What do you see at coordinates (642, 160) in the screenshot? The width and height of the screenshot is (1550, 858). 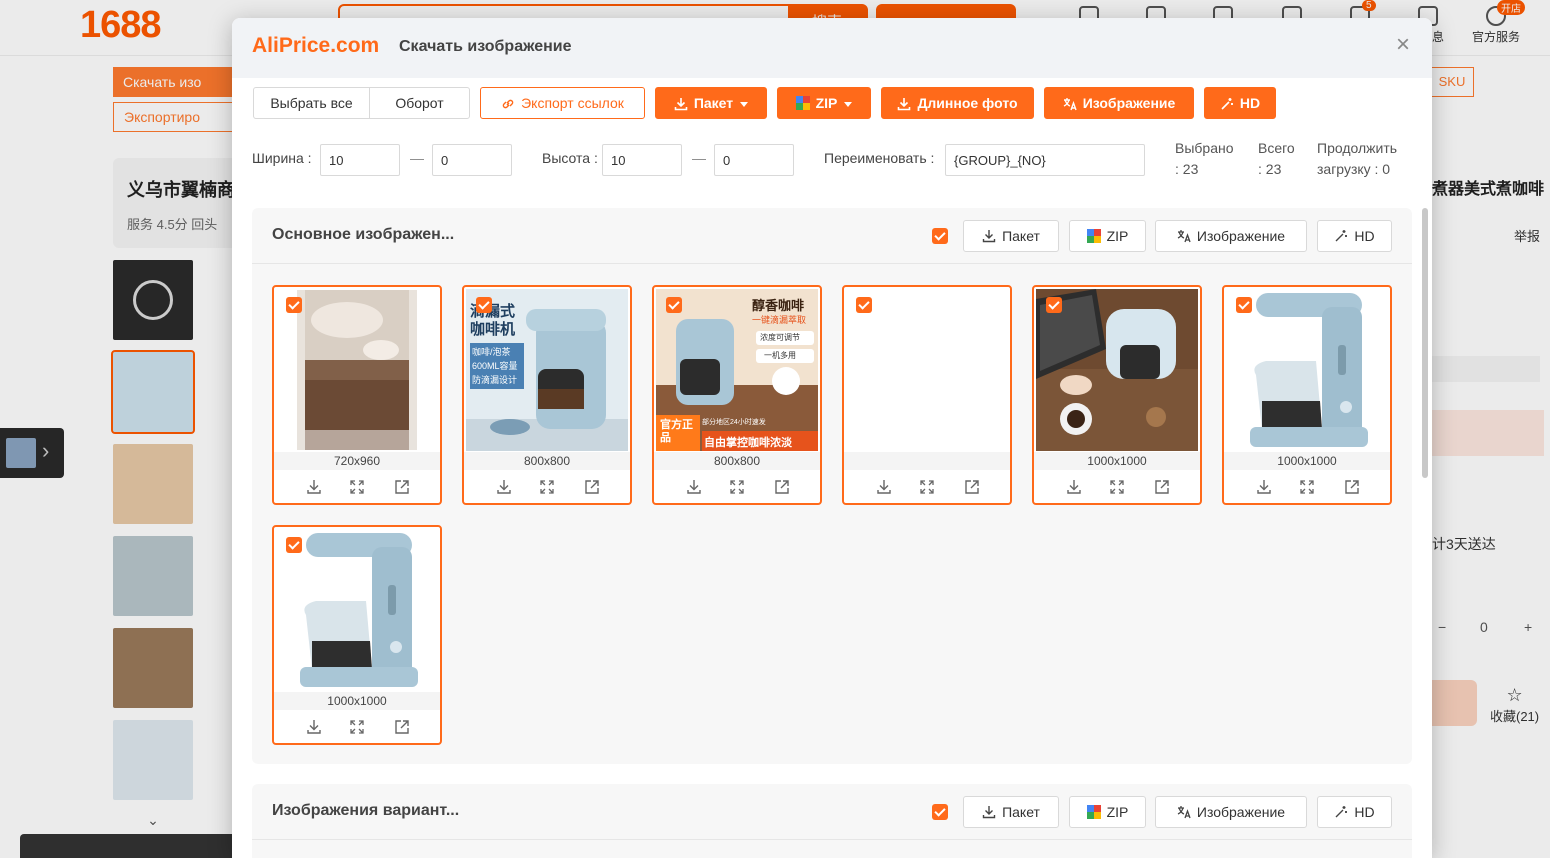 I see `height-min-input` at bounding box center [642, 160].